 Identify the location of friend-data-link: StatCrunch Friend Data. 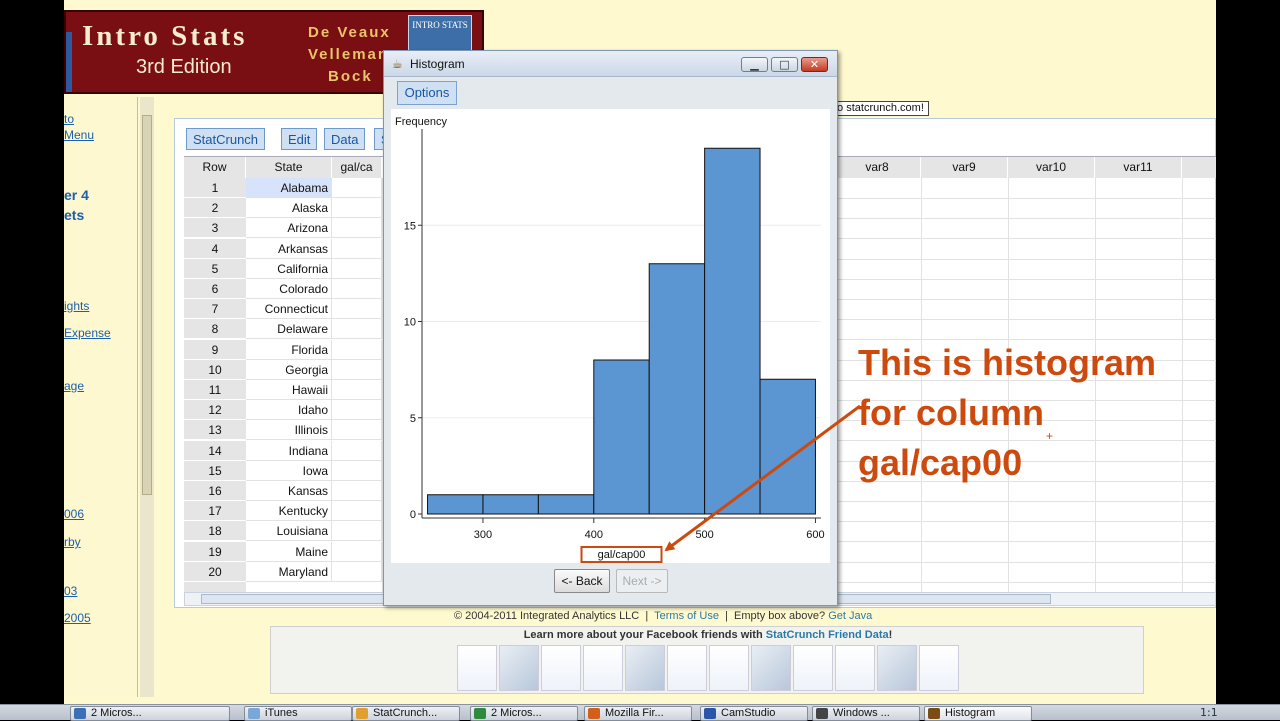
(827, 635).